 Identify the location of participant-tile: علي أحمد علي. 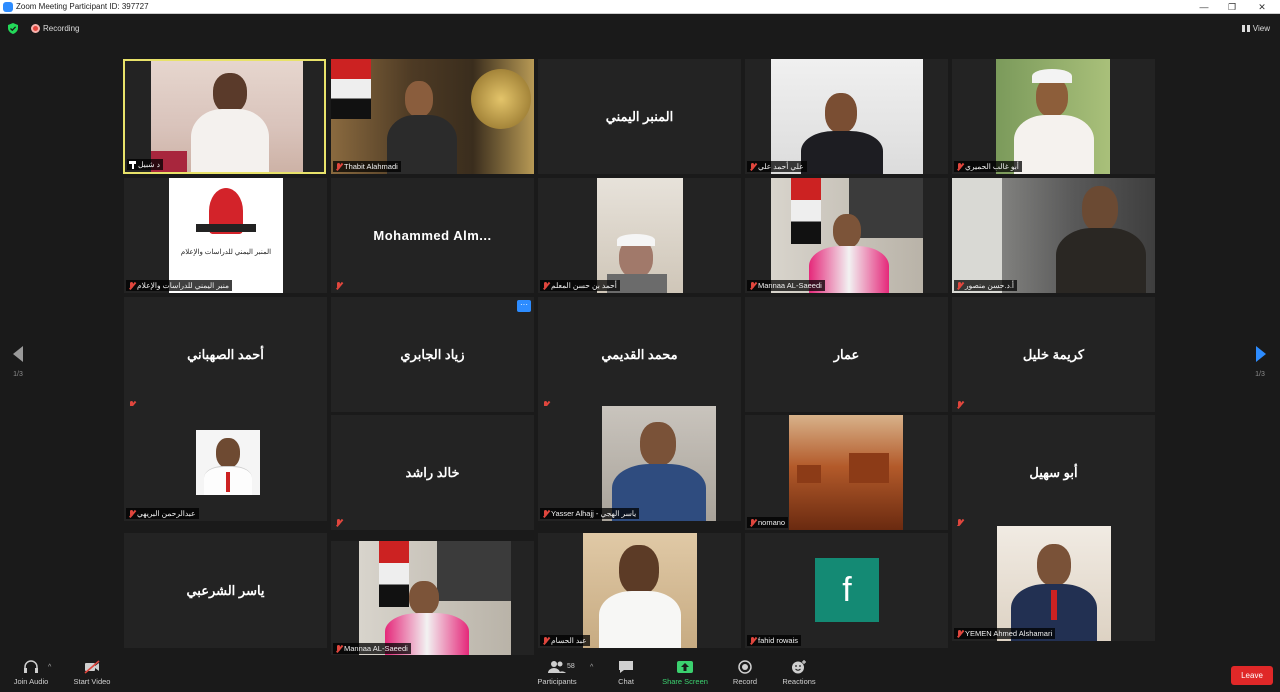
(846, 116).